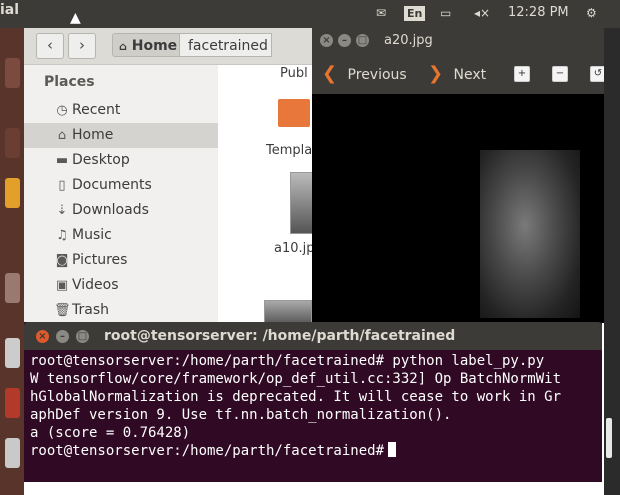  What do you see at coordinates (294, 73) in the screenshot?
I see `file-label: Publ` at bounding box center [294, 73].